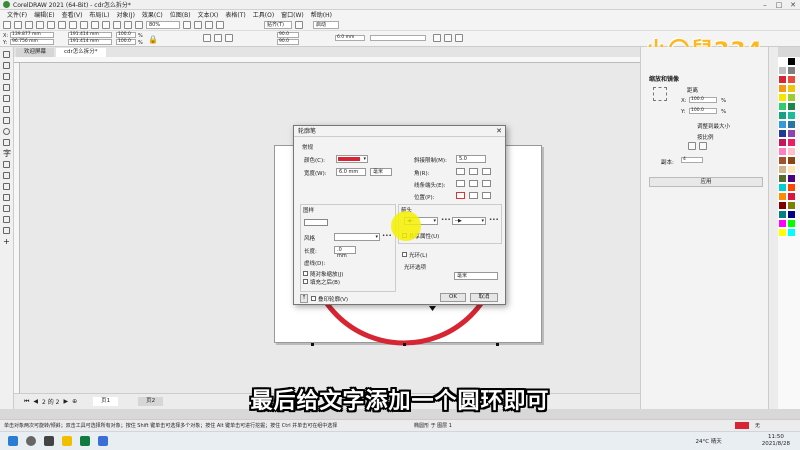  I want to click on center-position-icon, so click(473, 195).